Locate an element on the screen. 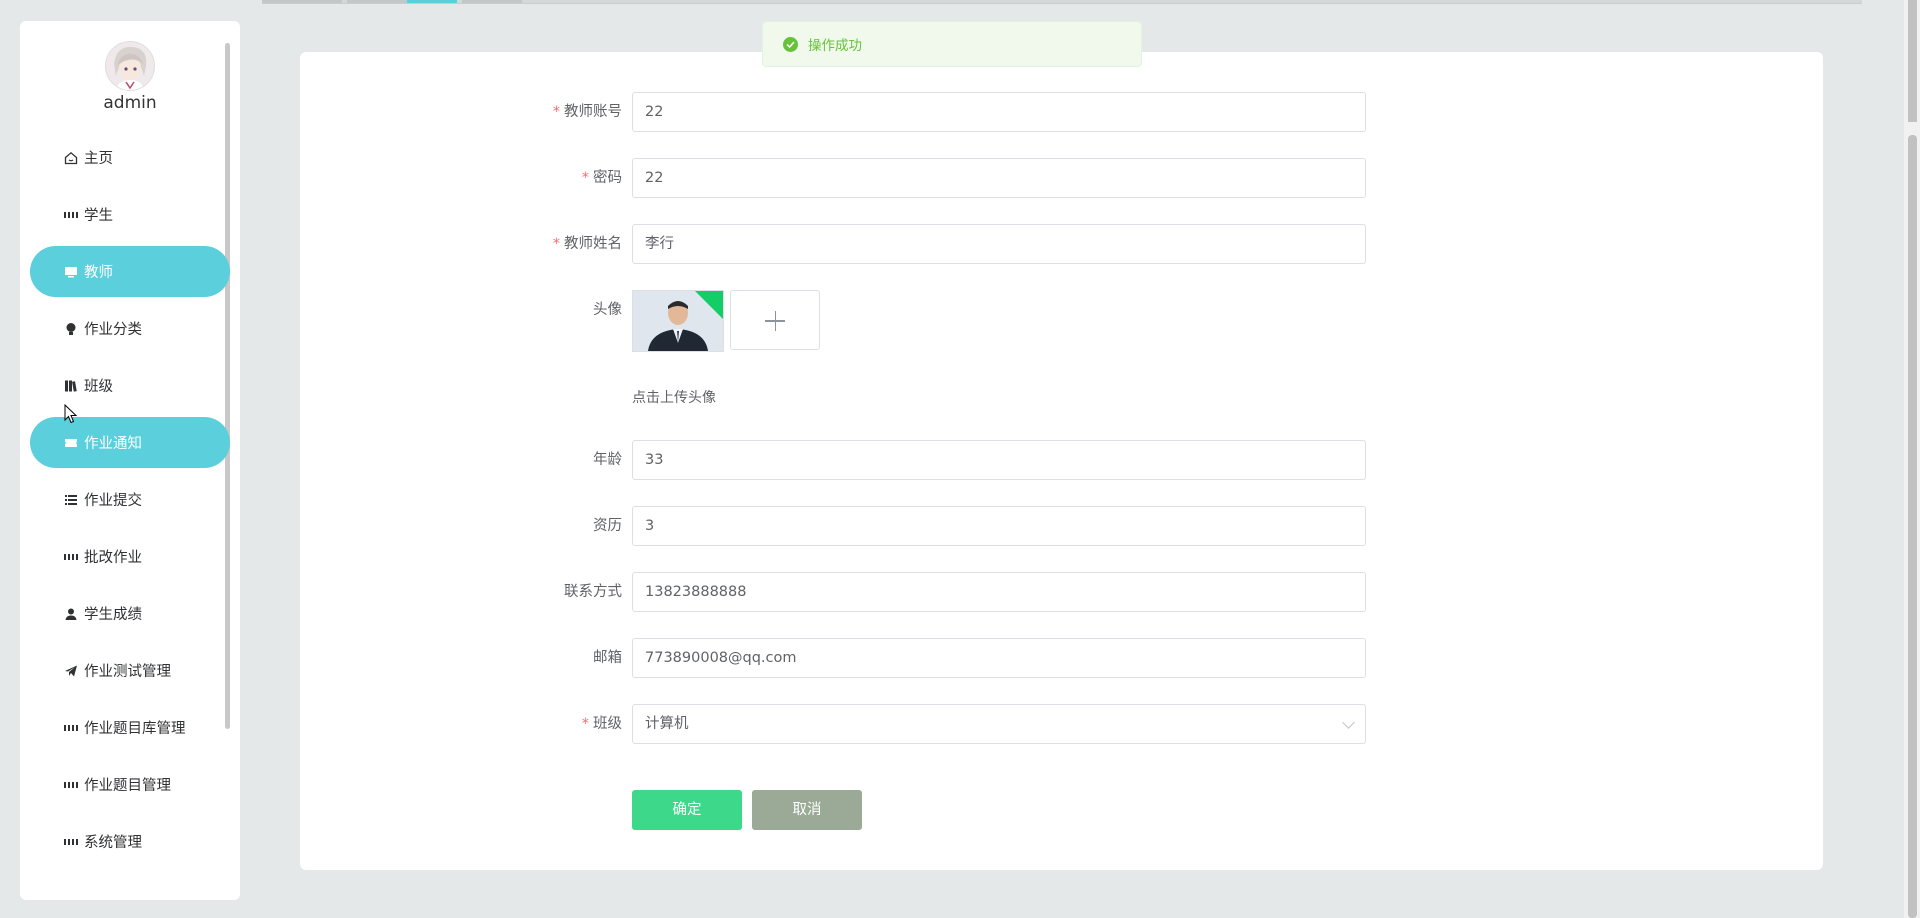 Image resolution: width=1920 pixels, height=918 pixels. password-label: * 密码 is located at coordinates (551, 178).